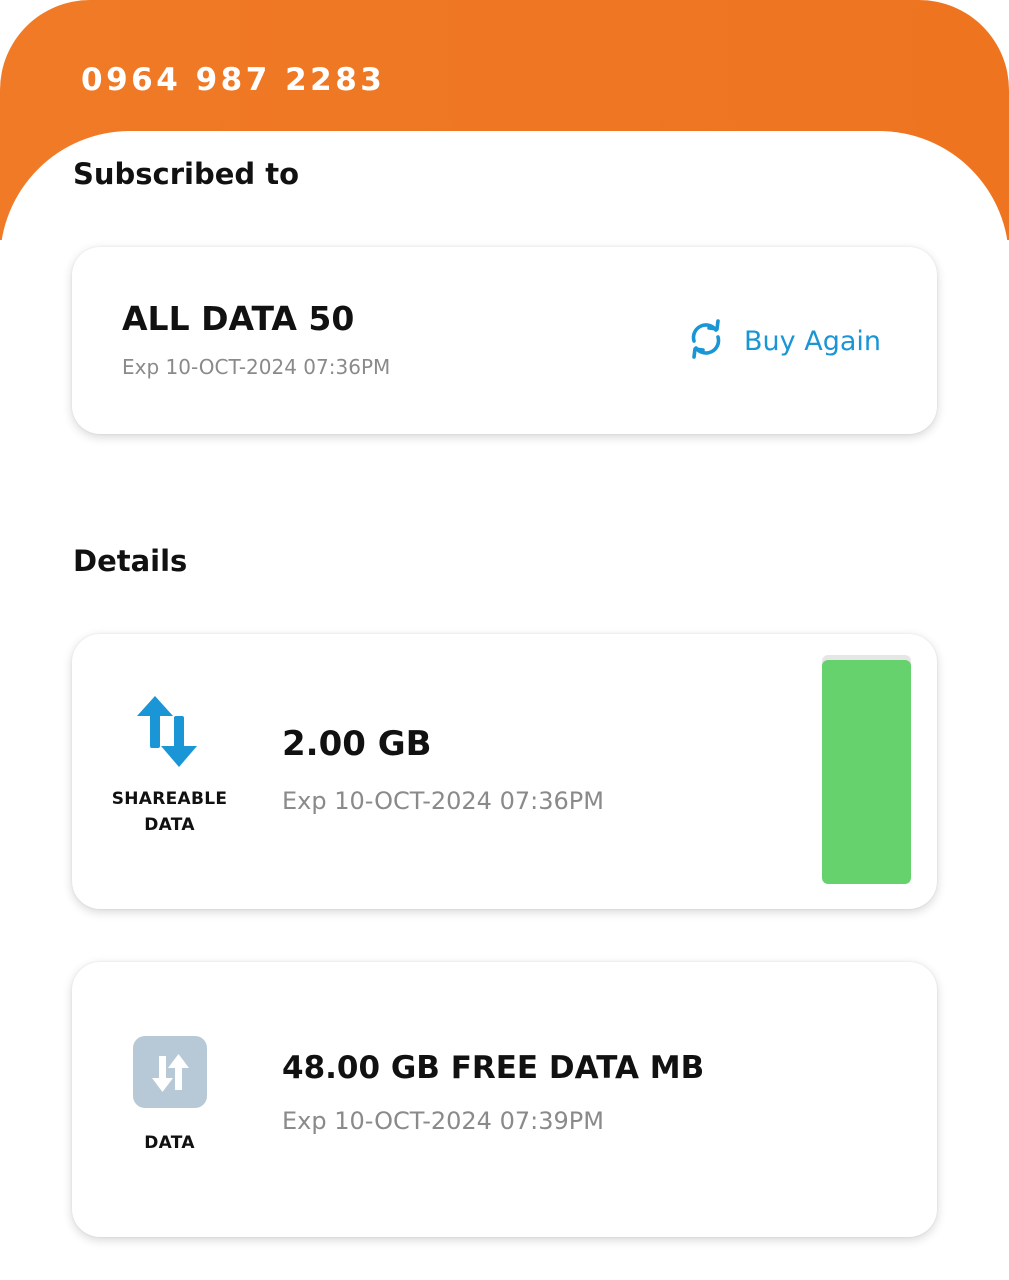 This screenshot has width=1009, height=1280. I want to click on phone-number: 0964 987 2283, so click(233, 80).